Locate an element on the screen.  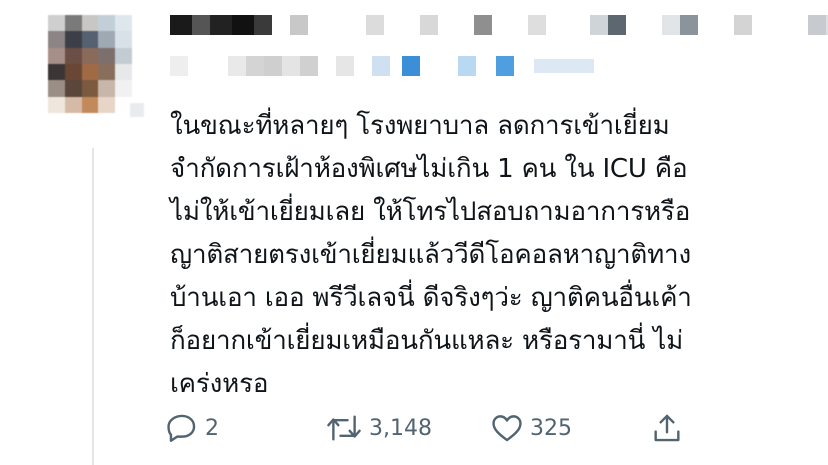
share-button is located at coordinates (667, 428).